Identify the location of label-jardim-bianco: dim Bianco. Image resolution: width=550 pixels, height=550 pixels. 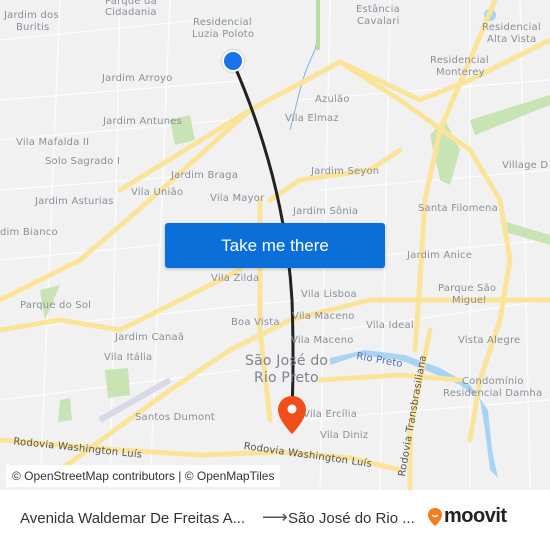
(29, 232).